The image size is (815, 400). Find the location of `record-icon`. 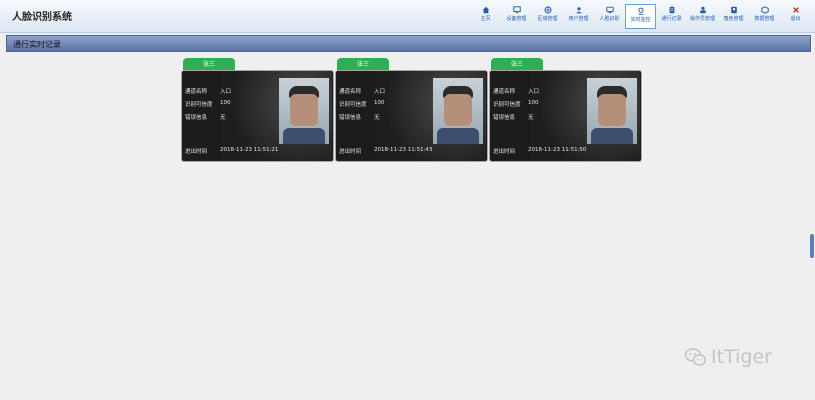

record-icon is located at coordinates (671, 10).